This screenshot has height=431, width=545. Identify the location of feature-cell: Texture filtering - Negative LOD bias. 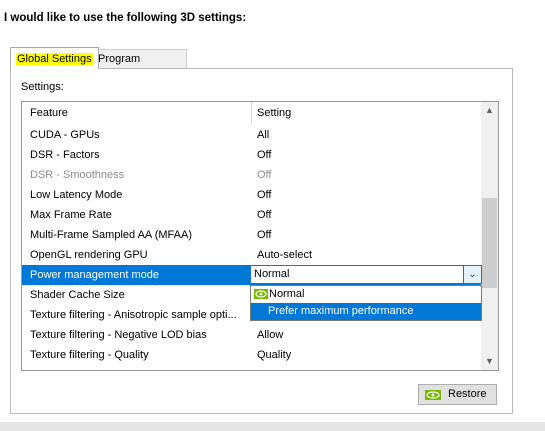
(118, 335).